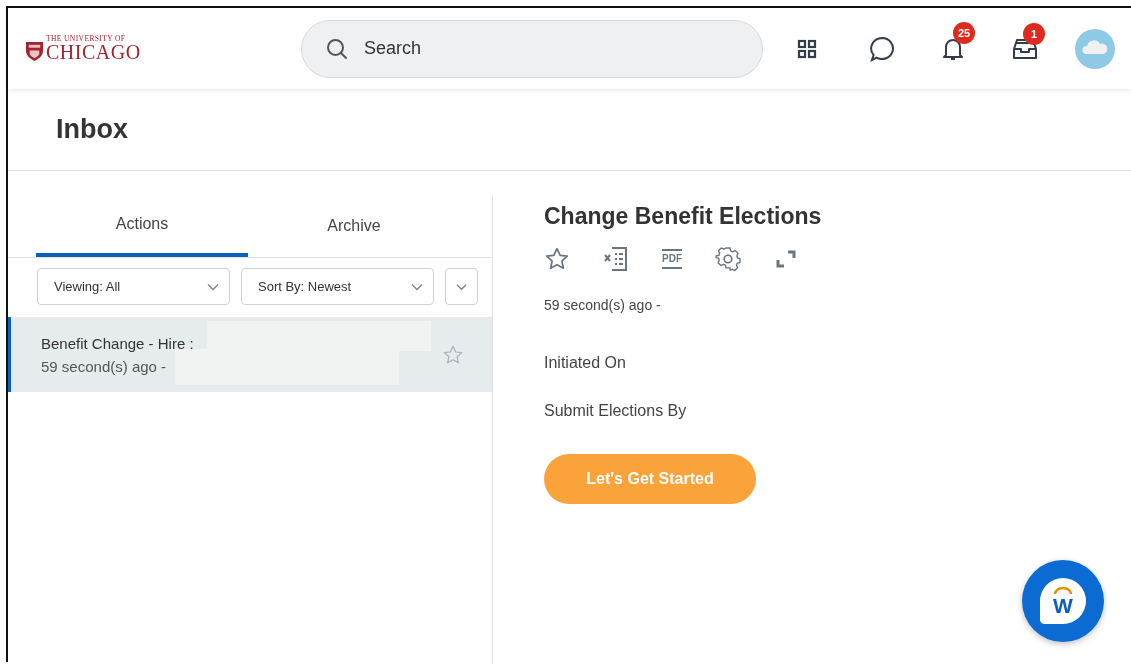 This screenshot has height=664, width=1131. What do you see at coordinates (603, 305) in the screenshot?
I see `time-text: 59 second(s) ago -` at bounding box center [603, 305].